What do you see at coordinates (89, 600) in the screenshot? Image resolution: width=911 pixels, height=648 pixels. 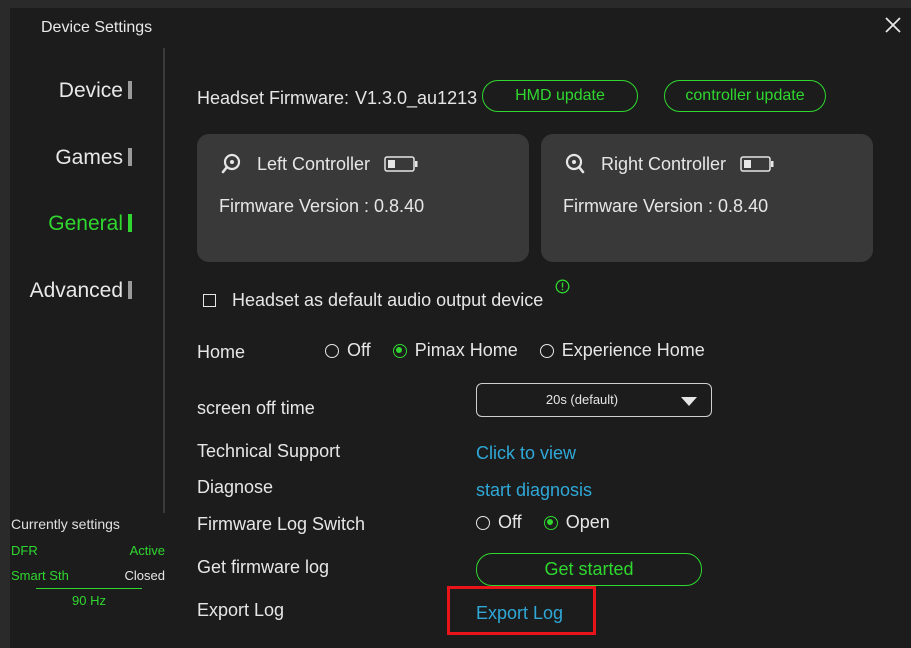 I see `status-refresh-rate: 90 Hz` at bounding box center [89, 600].